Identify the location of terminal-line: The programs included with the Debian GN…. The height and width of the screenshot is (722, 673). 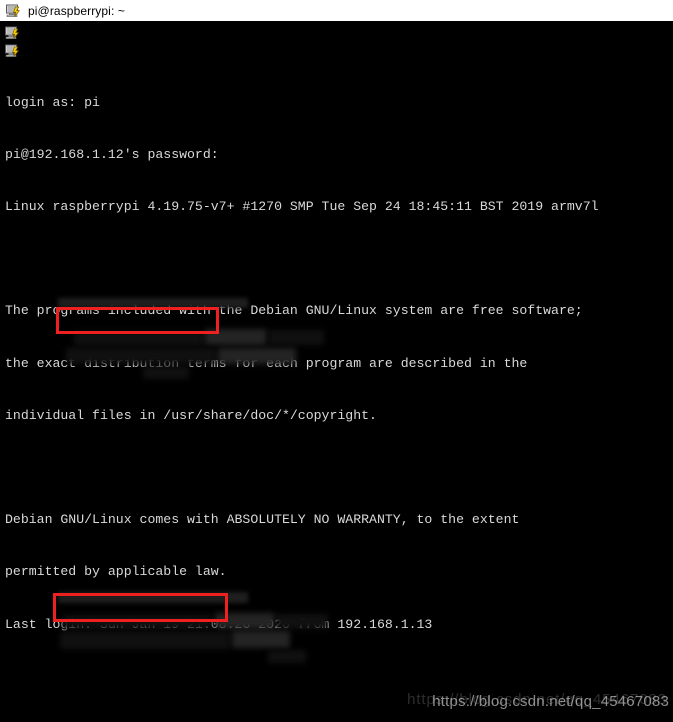
(294, 311).